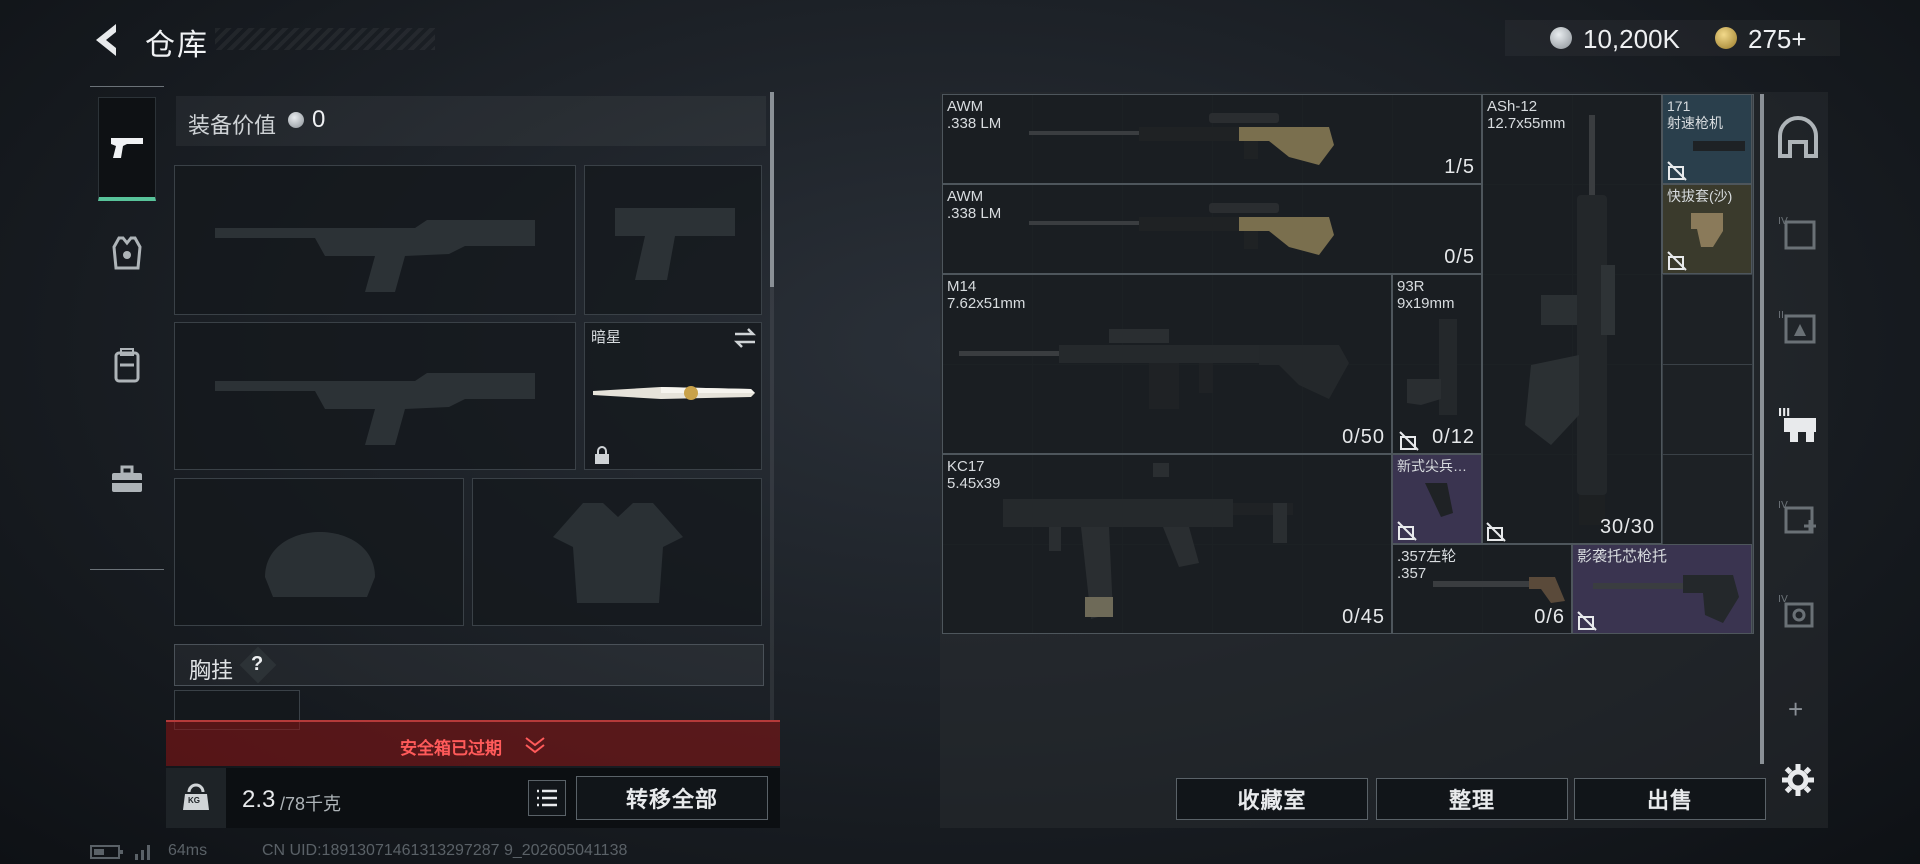  What do you see at coordinates (473, 798) in the screenshot?
I see `weight-bar: KG 2.3 /78千克 转移全部` at bounding box center [473, 798].